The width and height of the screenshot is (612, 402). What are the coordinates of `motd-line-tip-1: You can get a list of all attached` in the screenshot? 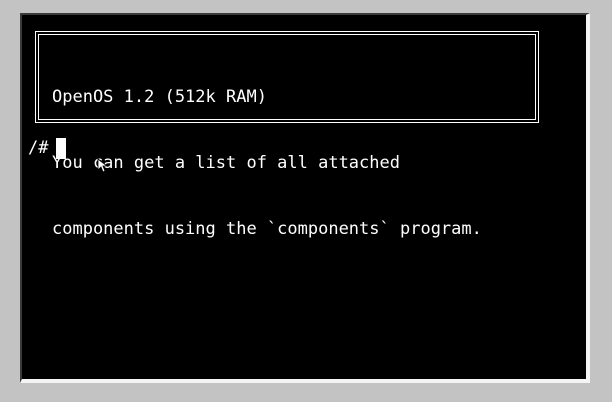 It's located at (226, 163).